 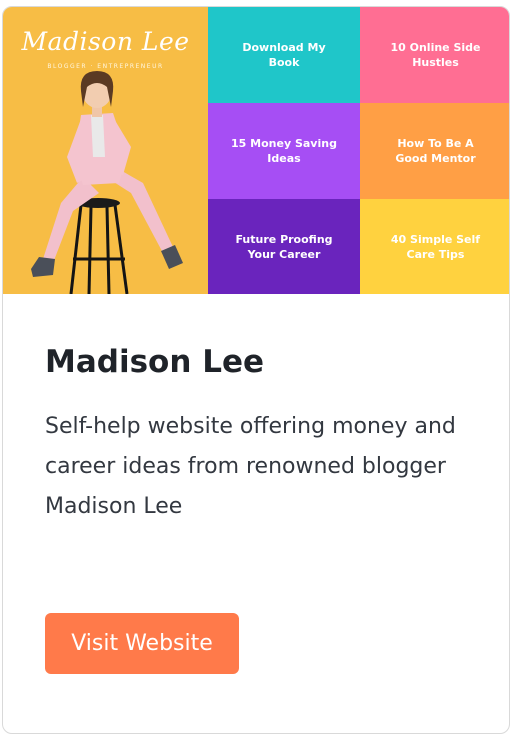 What do you see at coordinates (284, 246) in the screenshot?
I see `tile-future-proofing-career: Future Proofing Your Career` at bounding box center [284, 246].